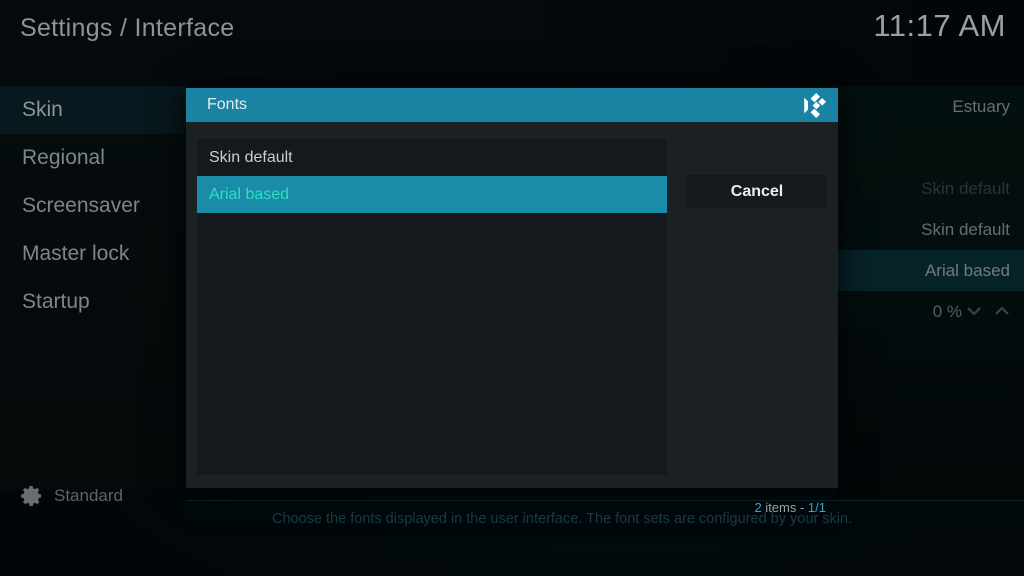  What do you see at coordinates (32, 496) in the screenshot?
I see `gear-icon` at bounding box center [32, 496].